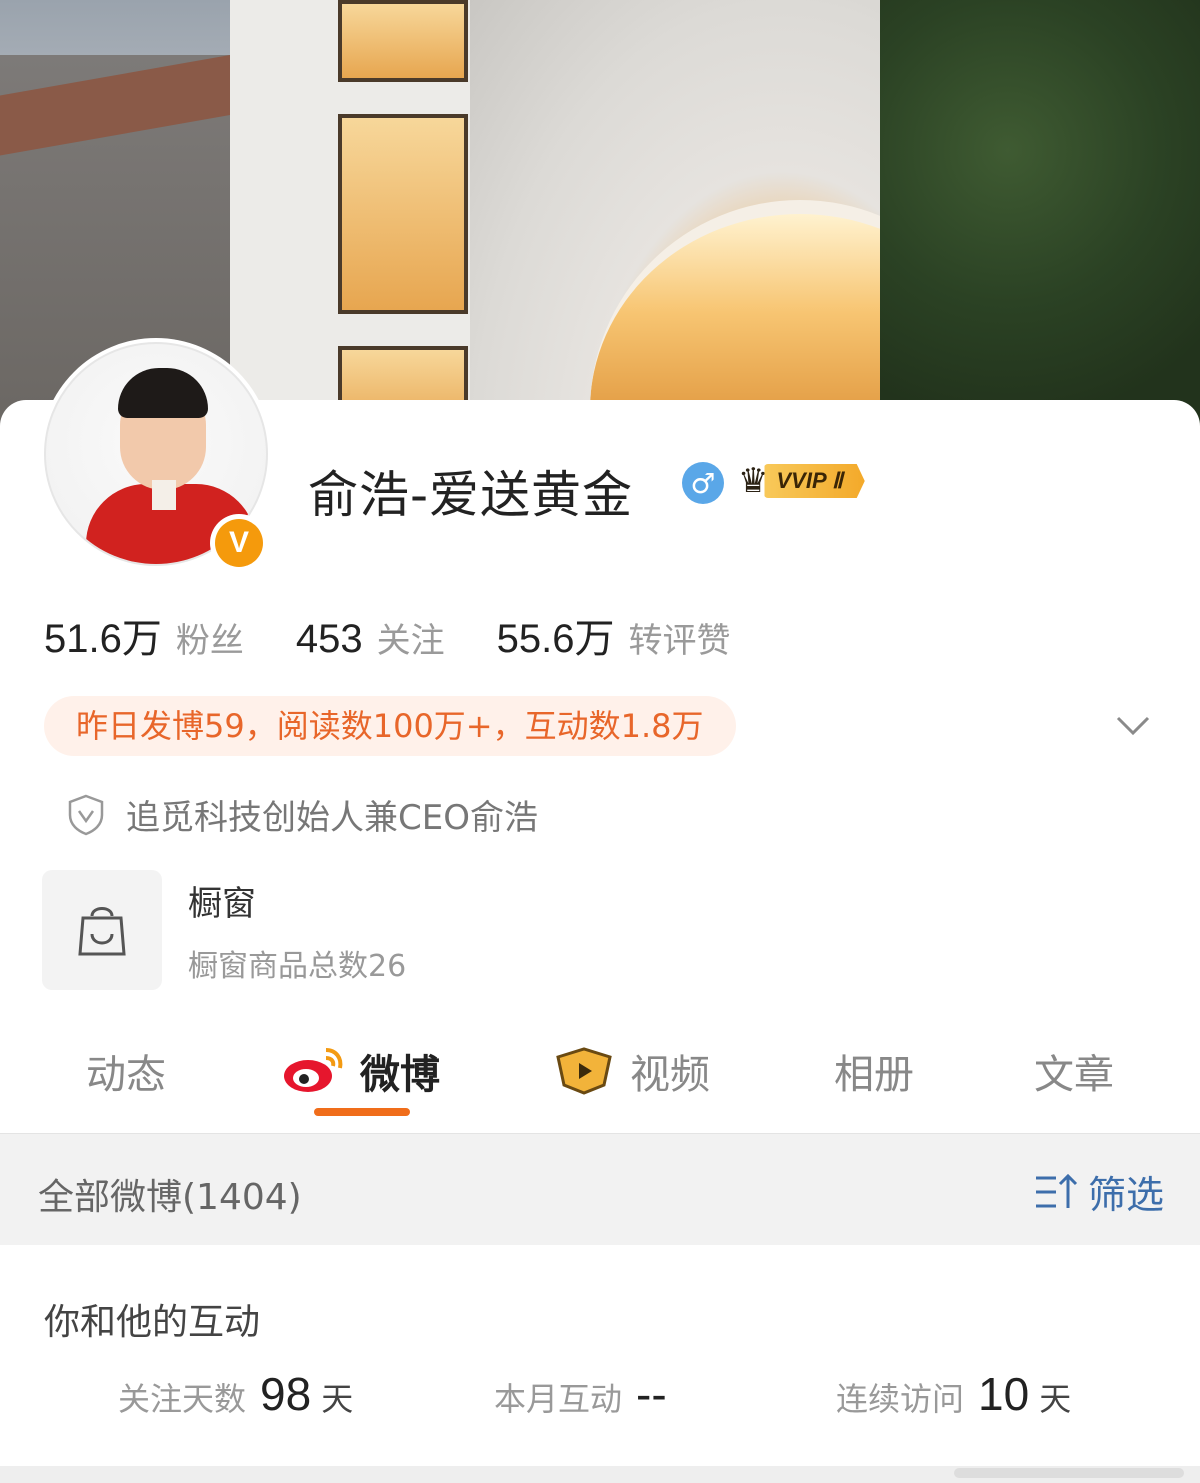  I want to click on activity-summary: 昨日发博59，阅读数100万+，互动数1.8万, so click(390, 726).